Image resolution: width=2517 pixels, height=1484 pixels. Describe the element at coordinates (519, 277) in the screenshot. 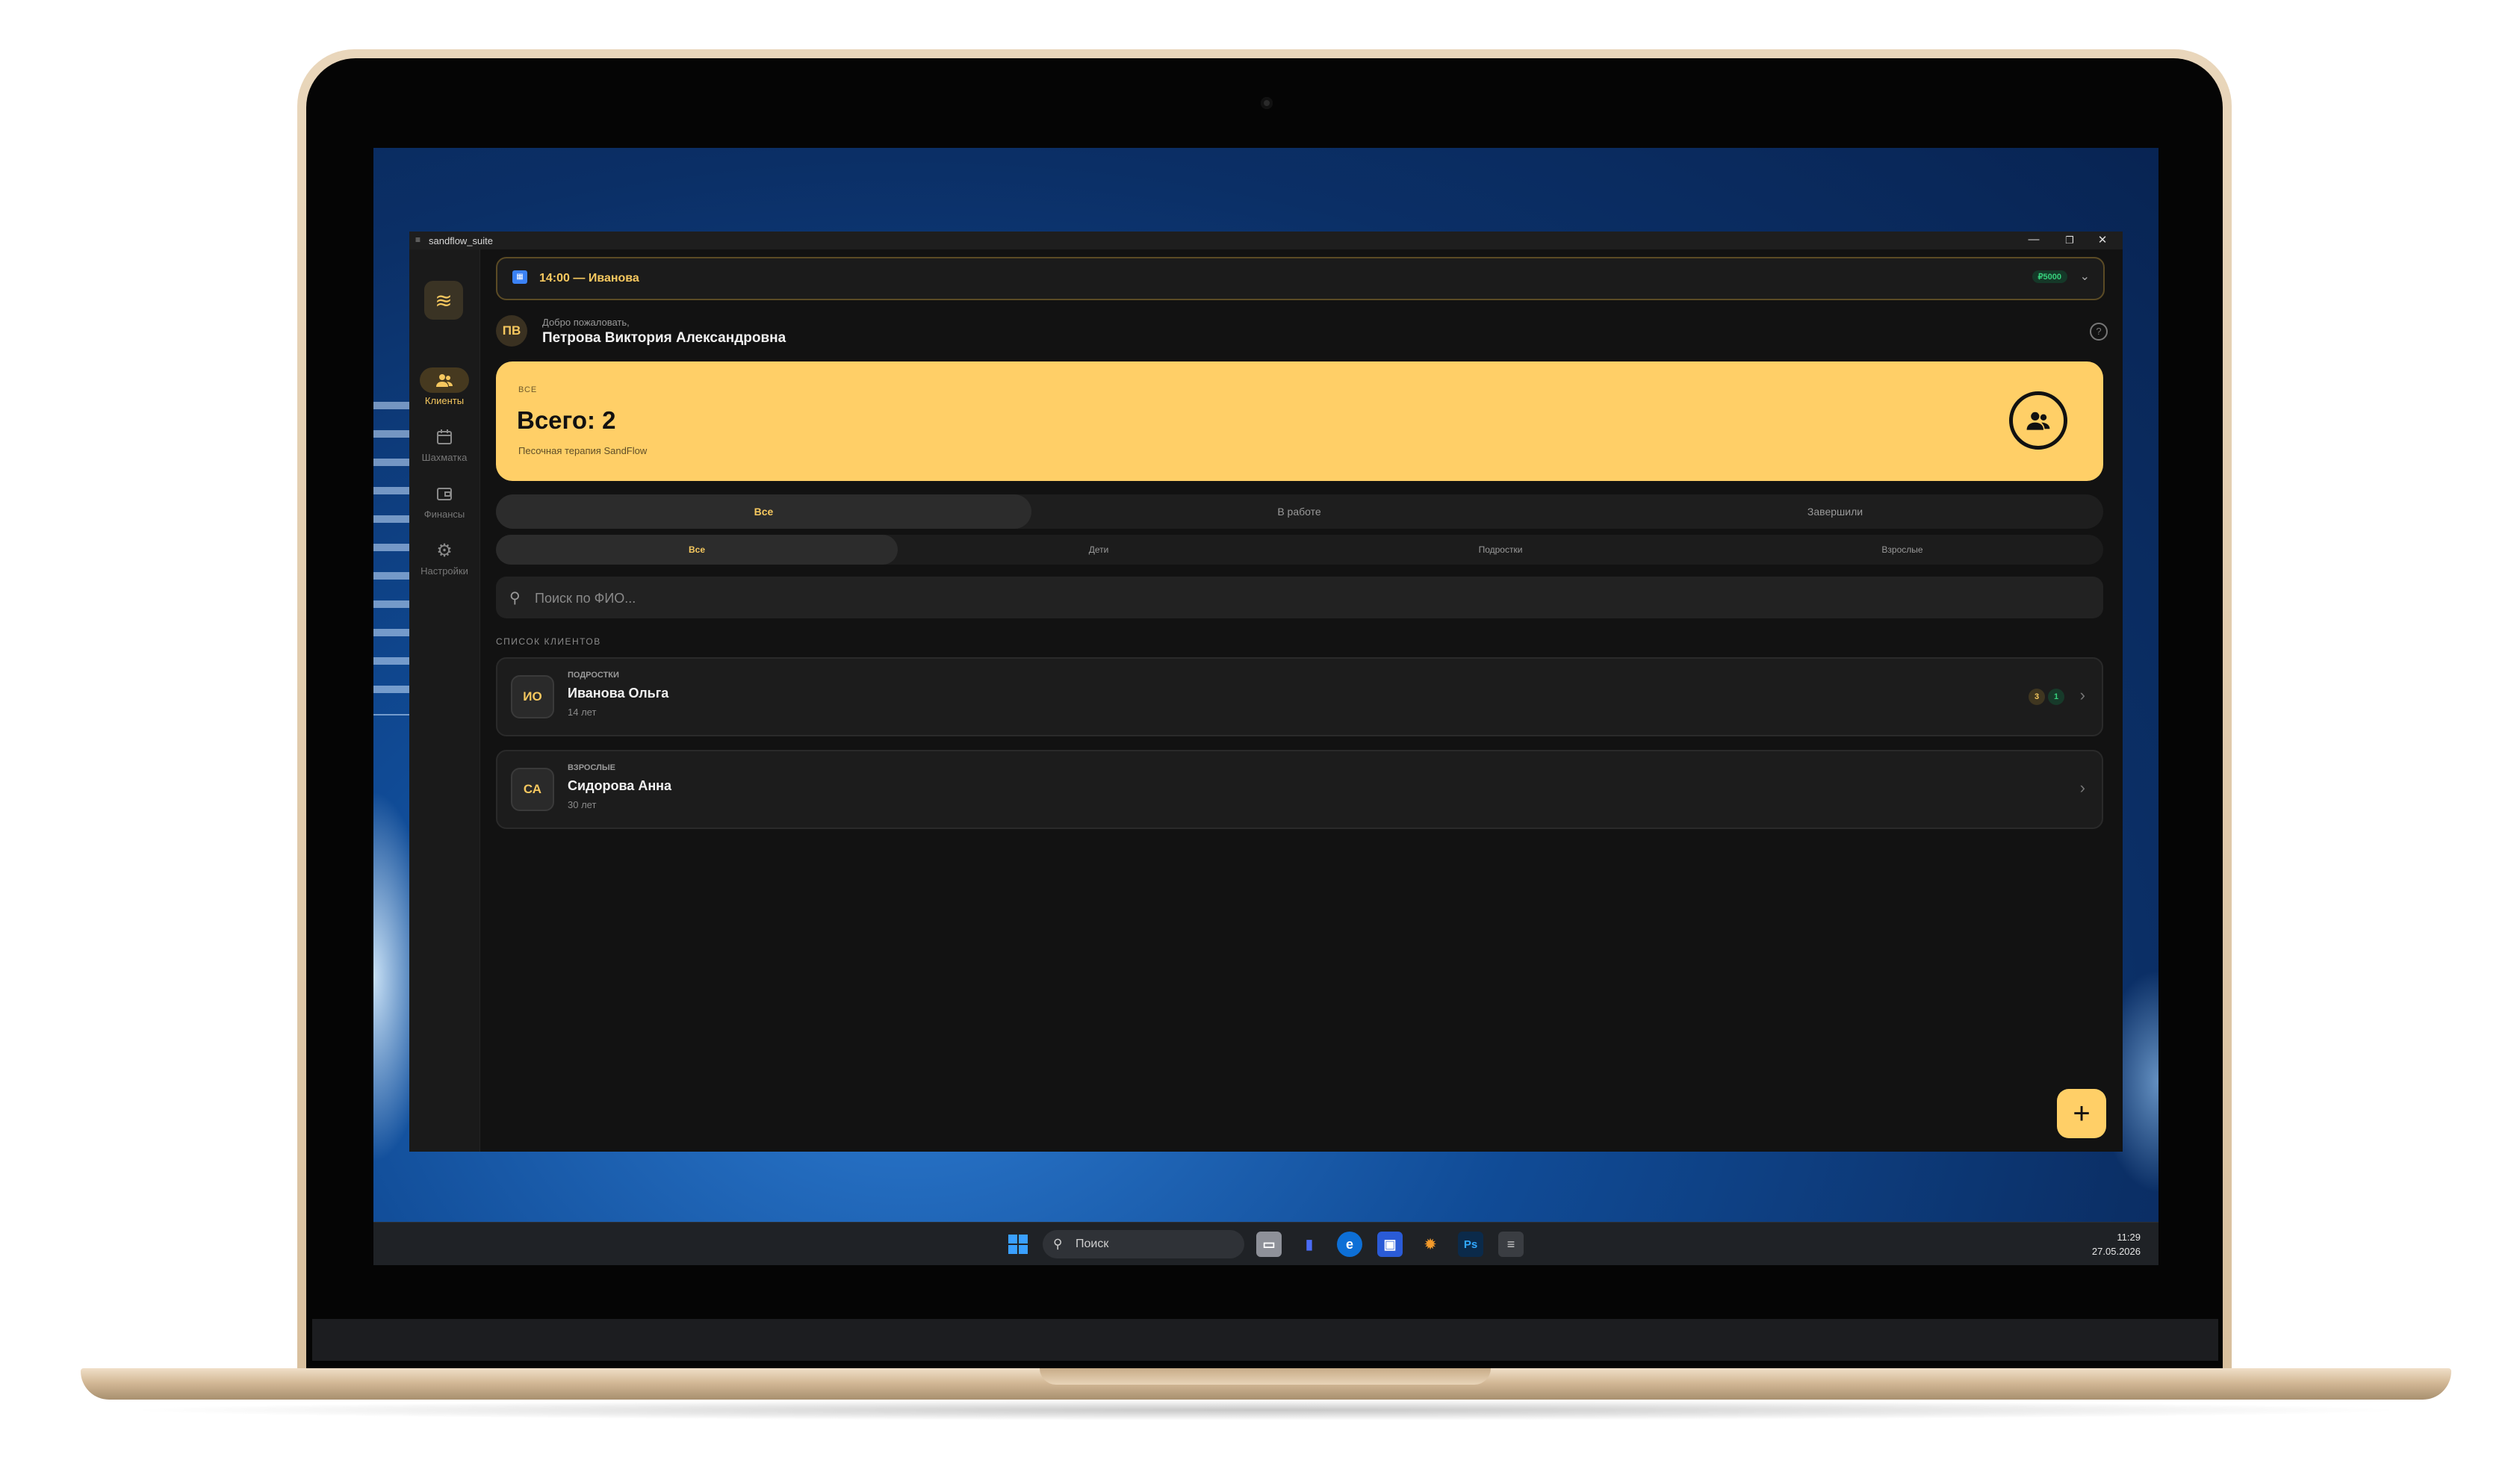

I see `calendar-icon: ▦` at that location.